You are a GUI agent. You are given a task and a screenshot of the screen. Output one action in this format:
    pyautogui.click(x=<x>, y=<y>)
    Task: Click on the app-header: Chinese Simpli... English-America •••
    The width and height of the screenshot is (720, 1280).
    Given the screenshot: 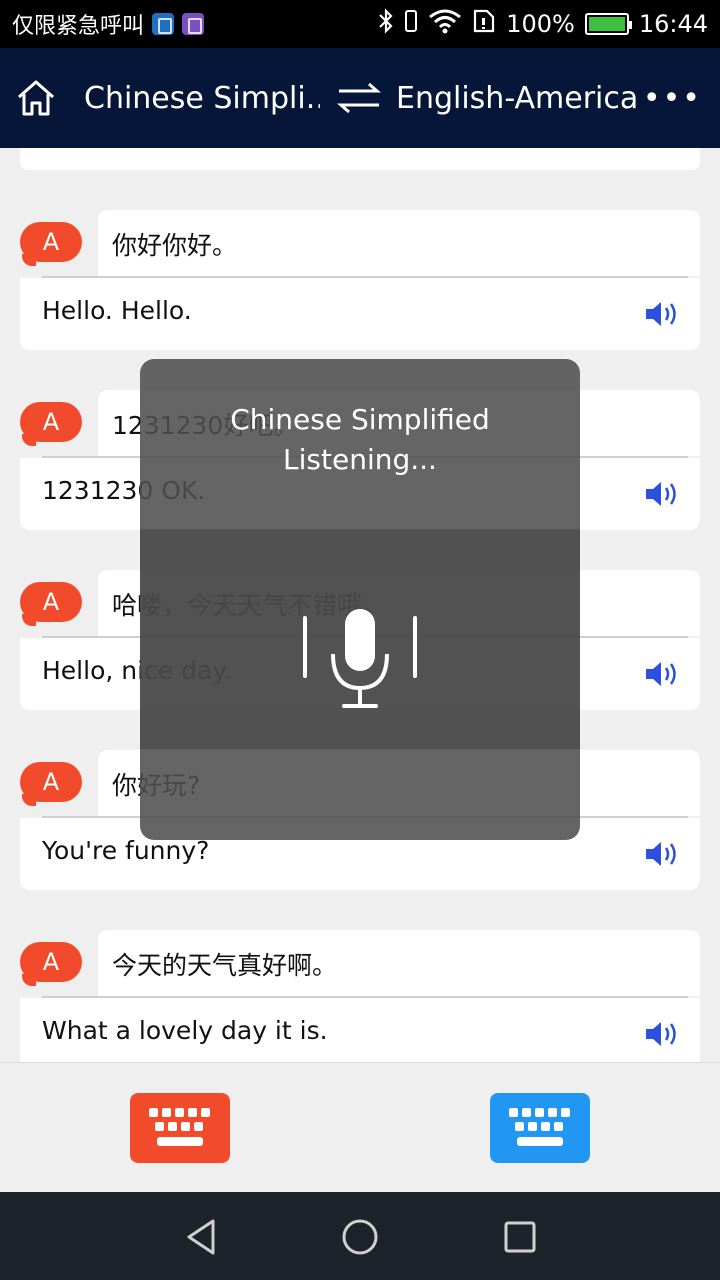 What is the action you would take?
    pyautogui.click(x=360, y=98)
    